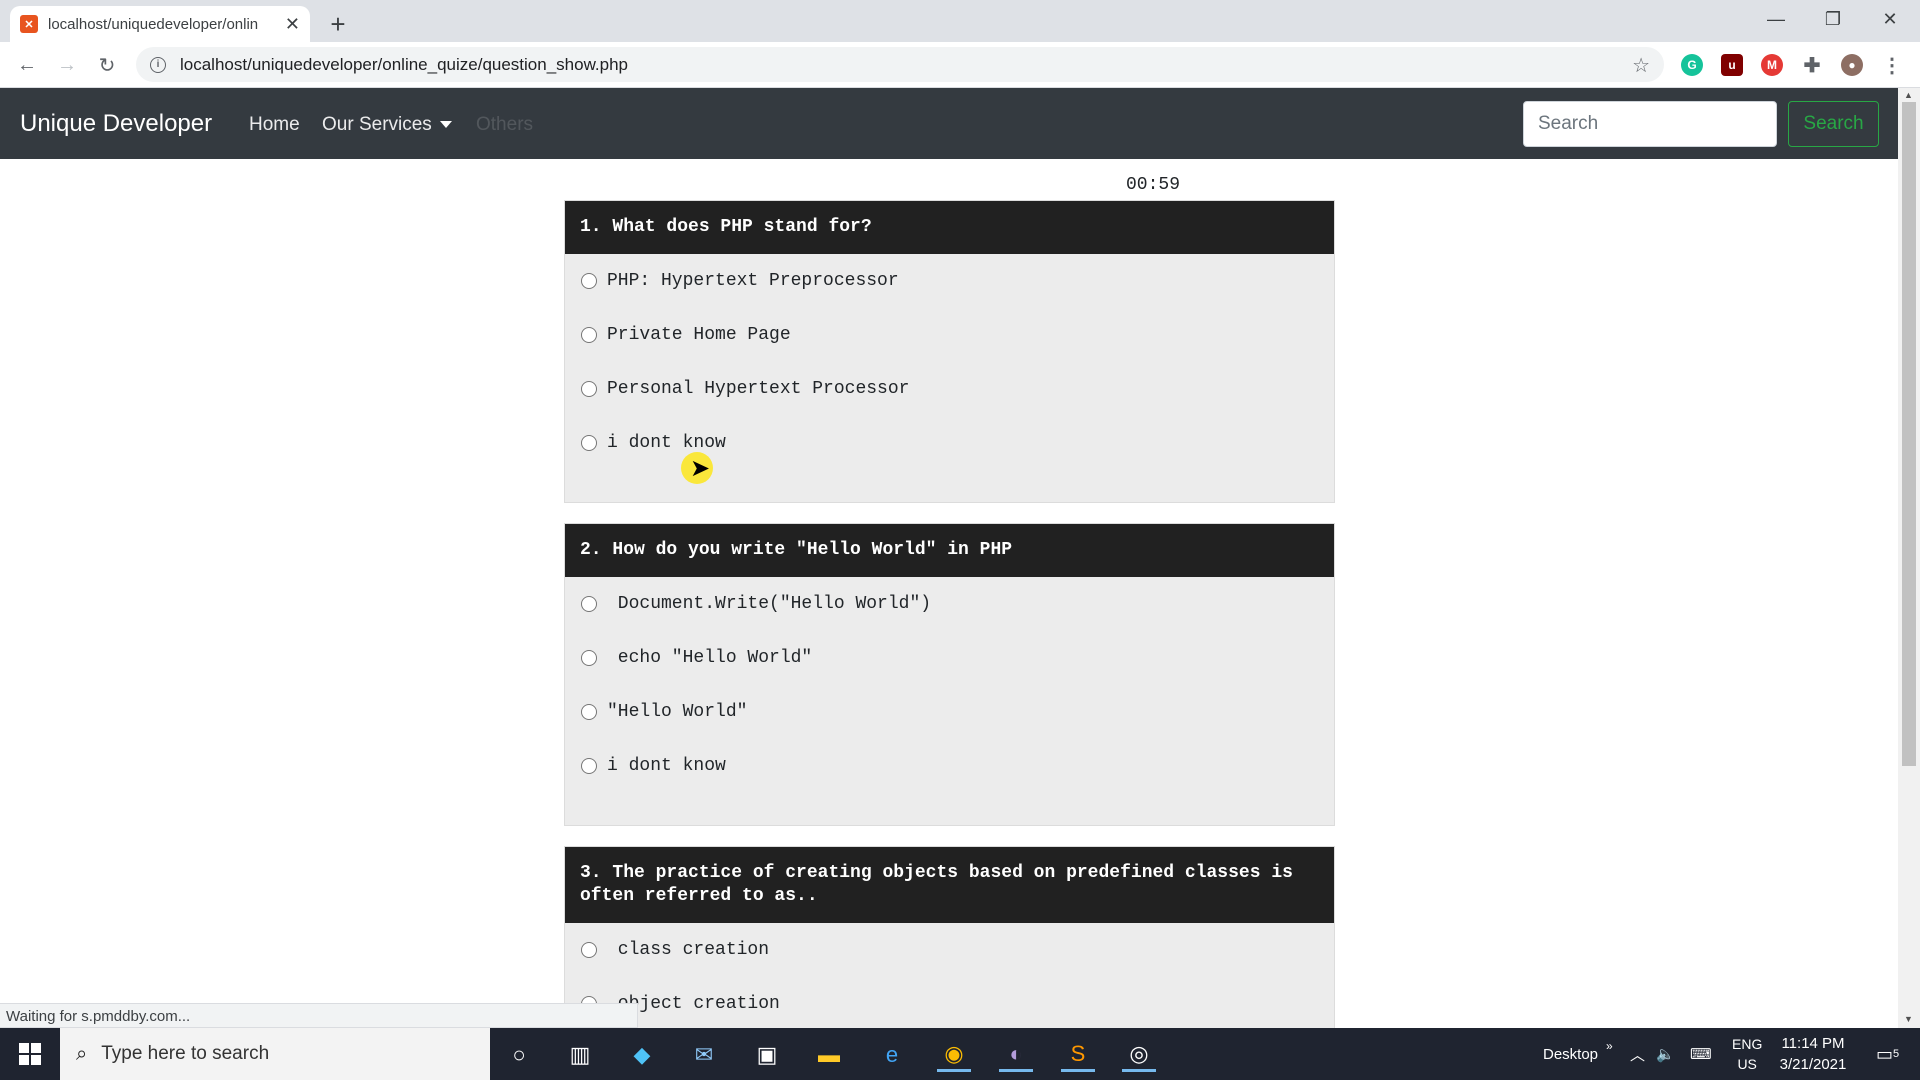 Image resolution: width=1920 pixels, height=1080 pixels. I want to click on tab-title: localhost/uniquedeveloper/onlin, so click(153, 24).